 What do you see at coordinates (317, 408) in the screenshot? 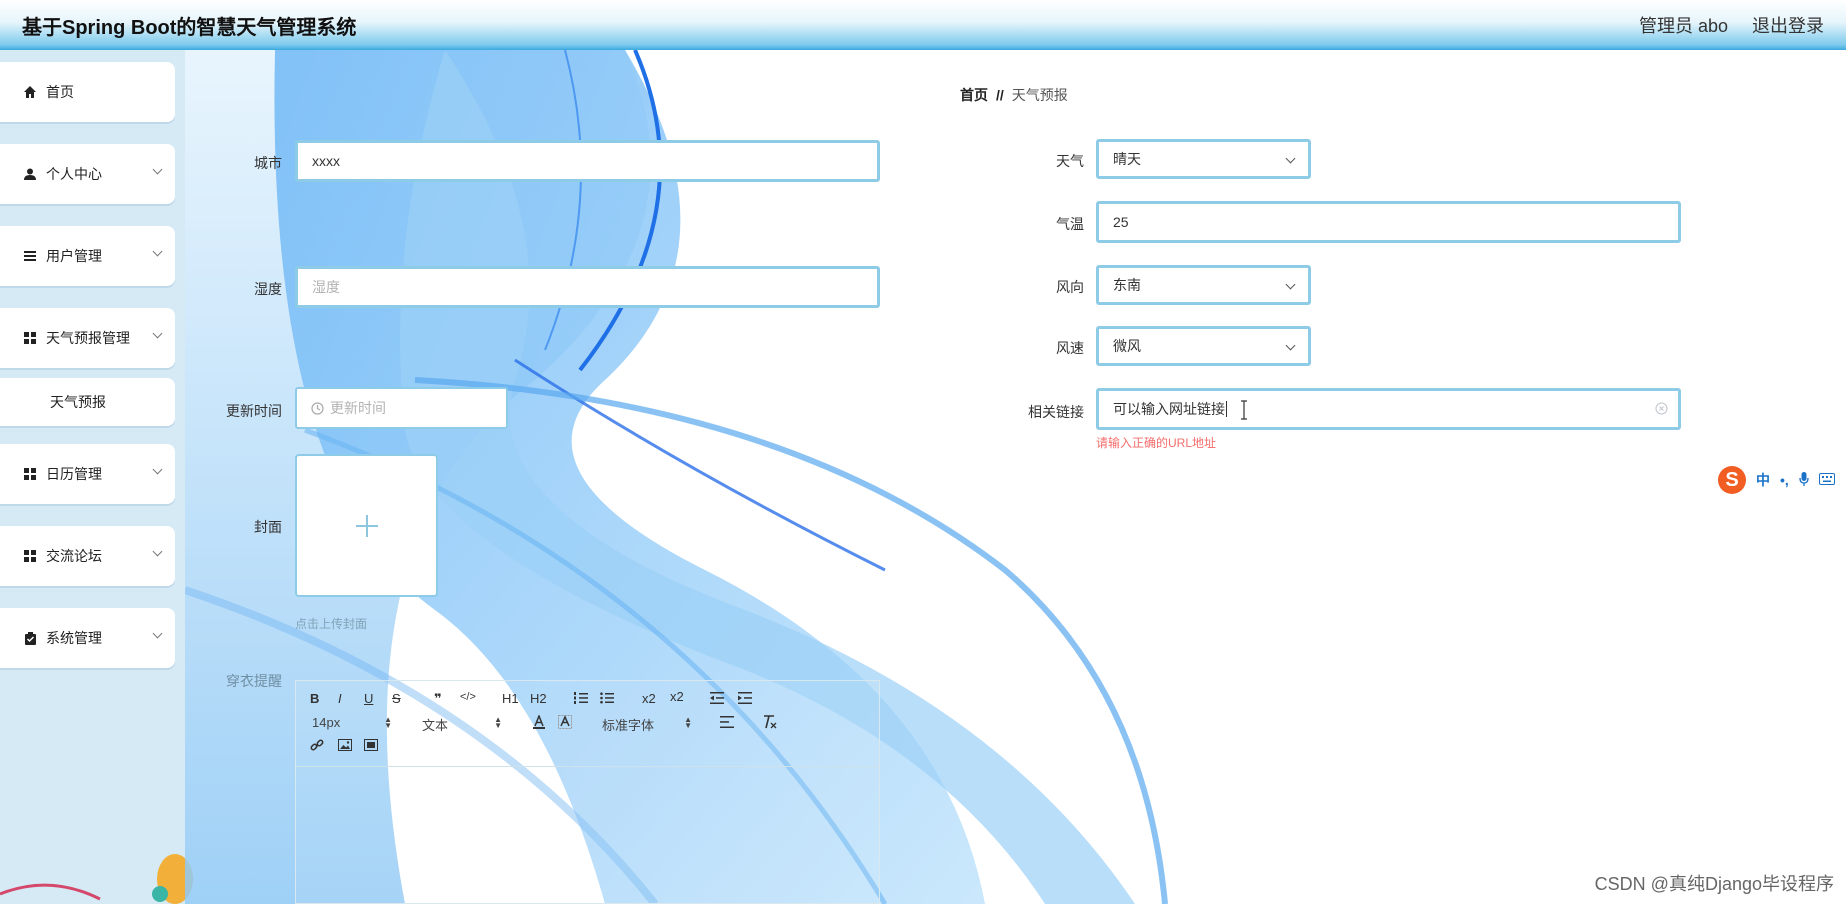
I see `clock-icon` at bounding box center [317, 408].